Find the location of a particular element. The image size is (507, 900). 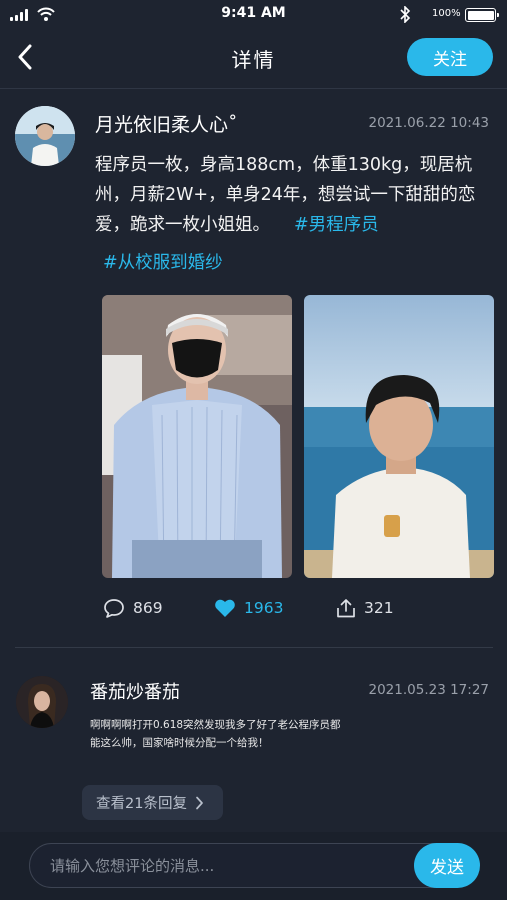

status-bar: 9:41 AM 100% is located at coordinates (253, 15).